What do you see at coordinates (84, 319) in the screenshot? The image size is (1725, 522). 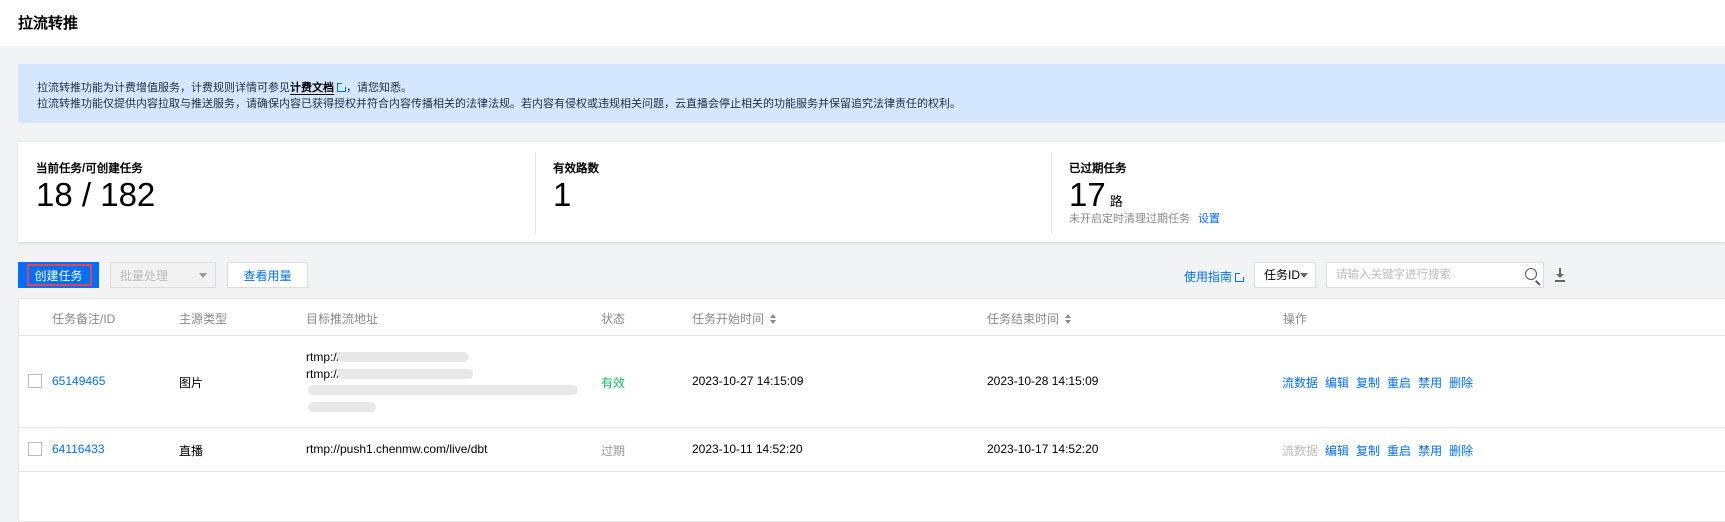 I see `column-header-id: 任务备注/ID` at bounding box center [84, 319].